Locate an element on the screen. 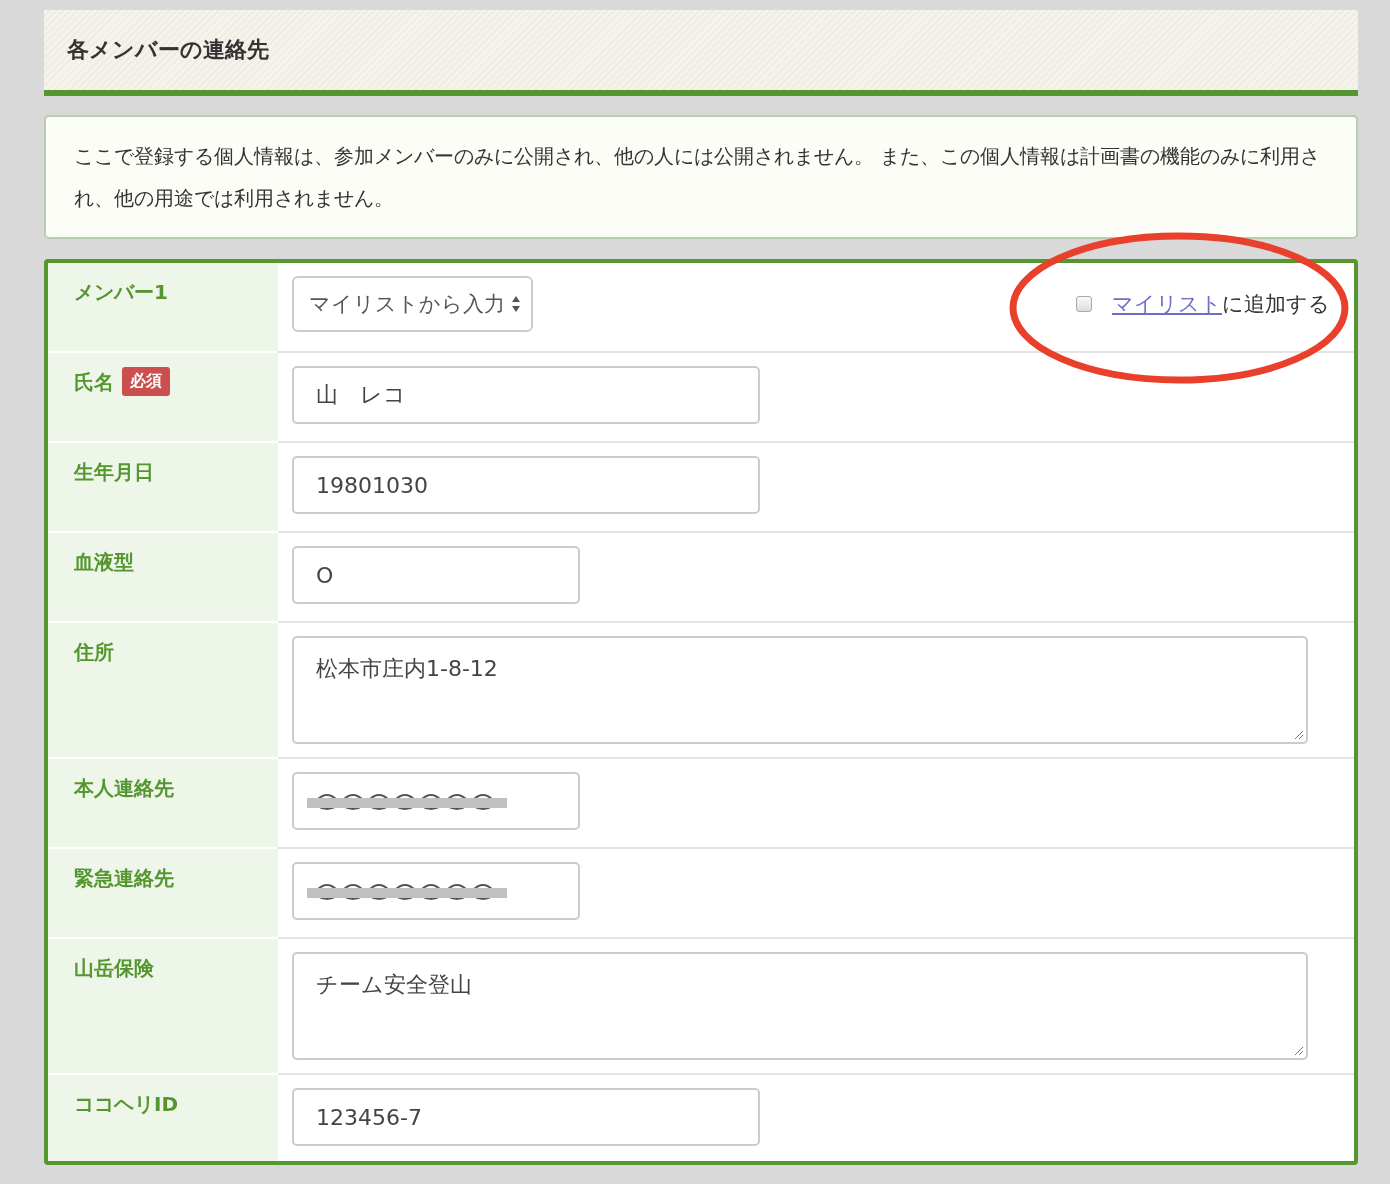 The image size is (1390, 1184). field-label: 氏名 is located at coordinates (94, 382).